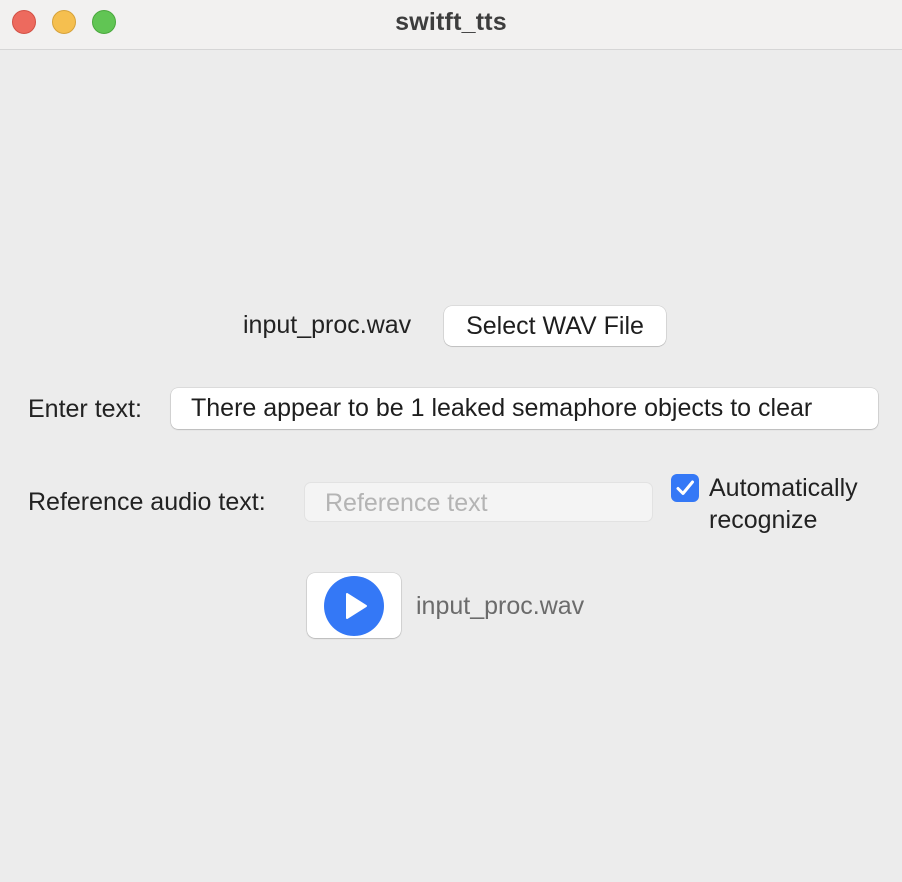 The image size is (902, 882). Describe the element at coordinates (783, 504) in the screenshot. I see `auto-recognize-label: Automatically recognize` at that location.